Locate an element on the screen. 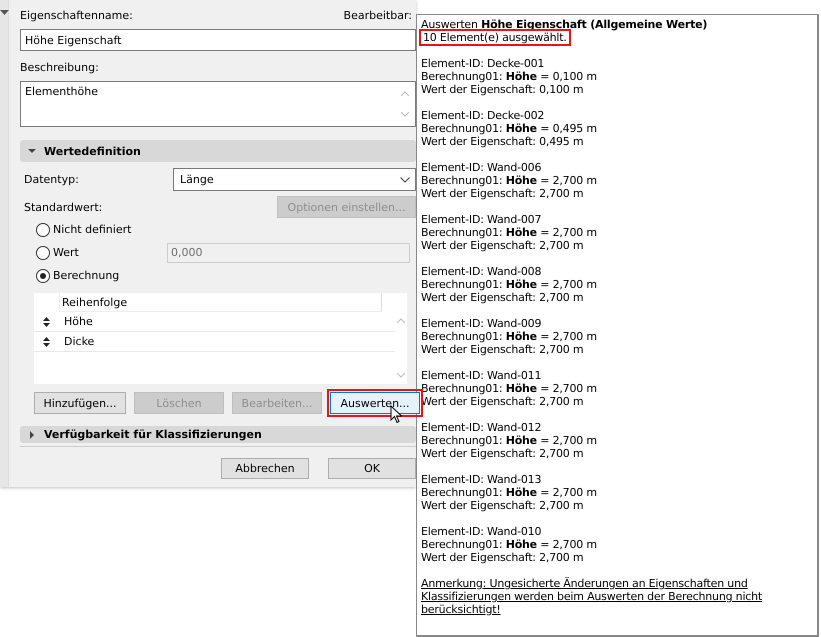 The height and width of the screenshot is (637, 821). element-id: Element-ID: Wand-006 is located at coordinates (481, 167).